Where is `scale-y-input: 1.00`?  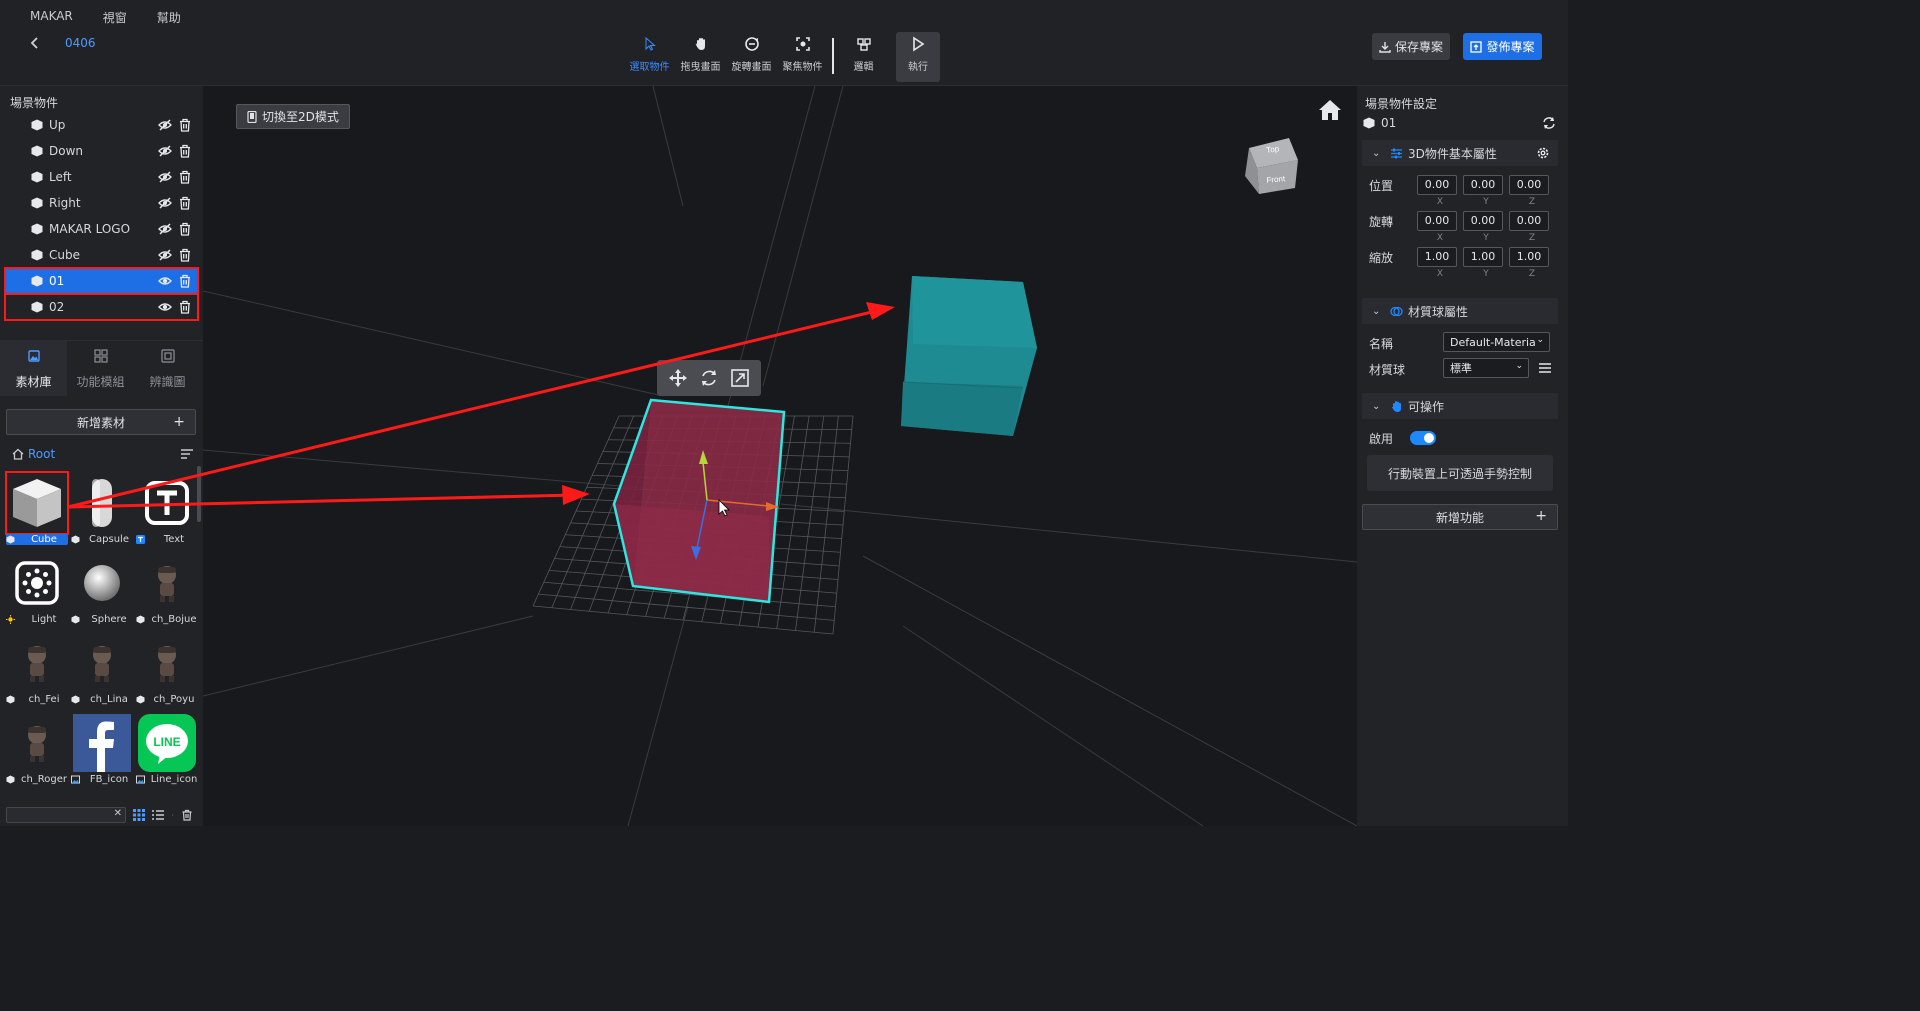 scale-y-input: 1.00 is located at coordinates (1483, 257).